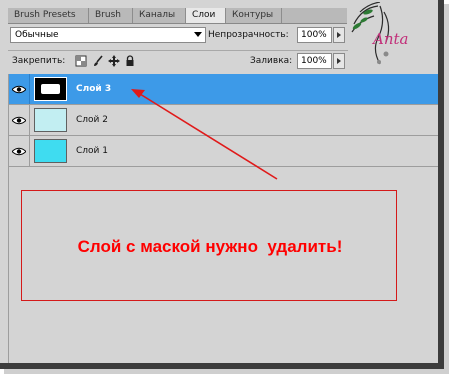  Describe the element at coordinates (130, 61) in the screenshot. I see `lock-icon` at that location.